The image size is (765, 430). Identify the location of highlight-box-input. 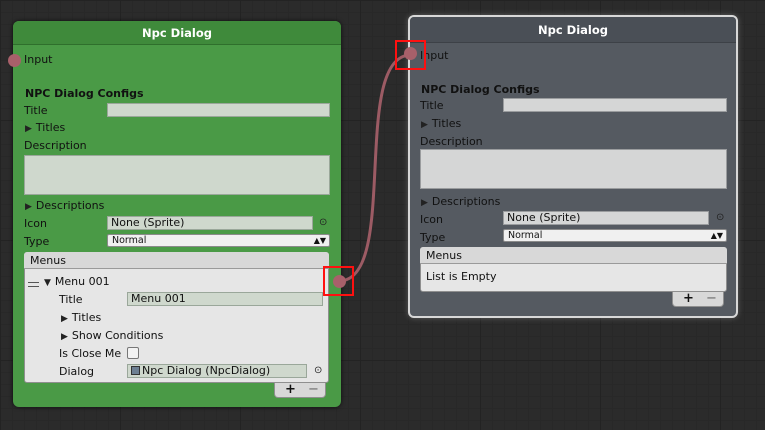
(410, 55).